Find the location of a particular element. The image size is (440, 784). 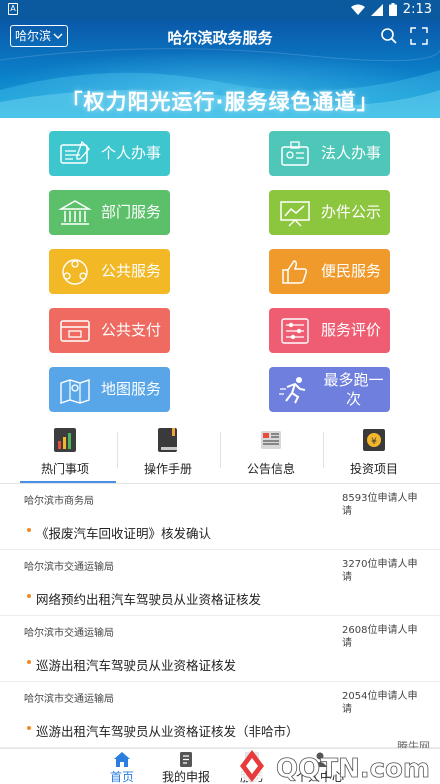

banner-slogan: 「权力阳光运行·服务绿色通道」 is located at coordinates (220, 102).